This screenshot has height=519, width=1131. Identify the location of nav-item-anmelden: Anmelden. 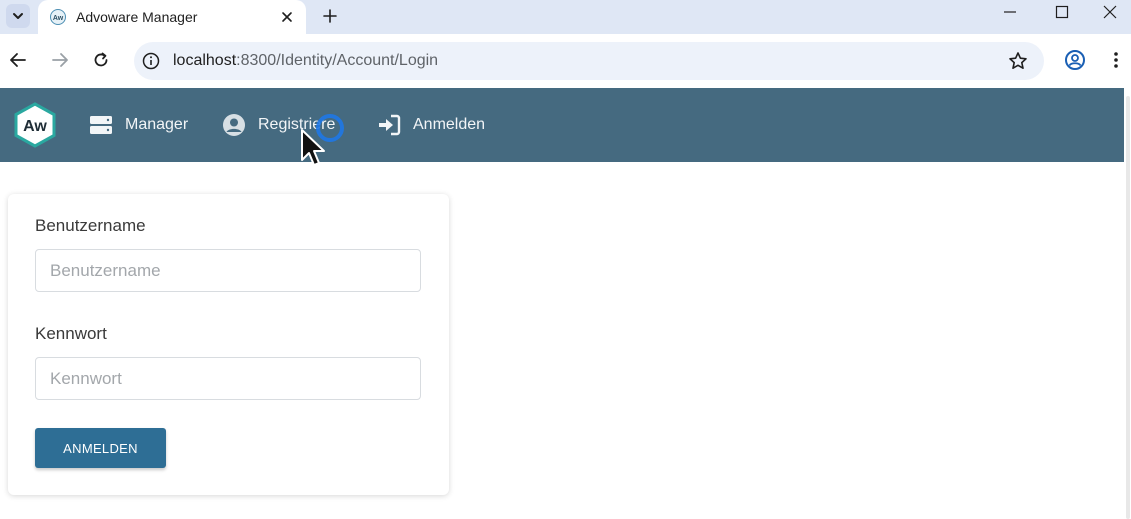
(431, 125).